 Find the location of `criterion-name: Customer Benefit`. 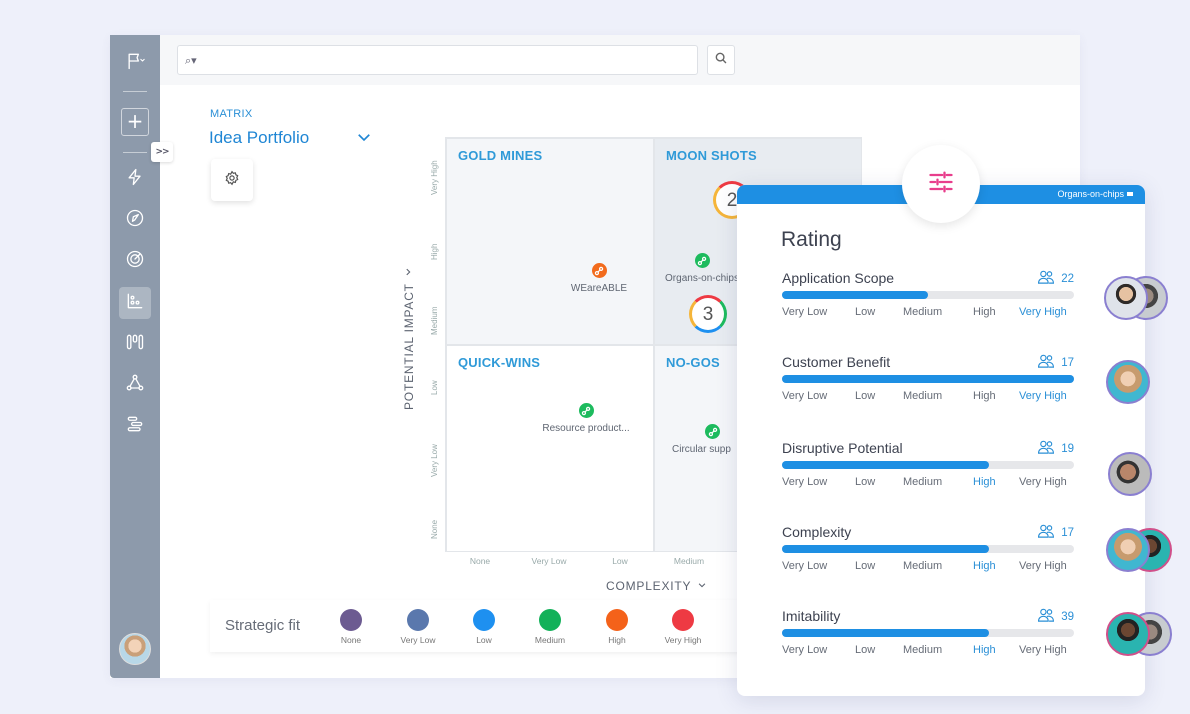

criterion-name: Customer Benefit is located at coordinates (836, 362).